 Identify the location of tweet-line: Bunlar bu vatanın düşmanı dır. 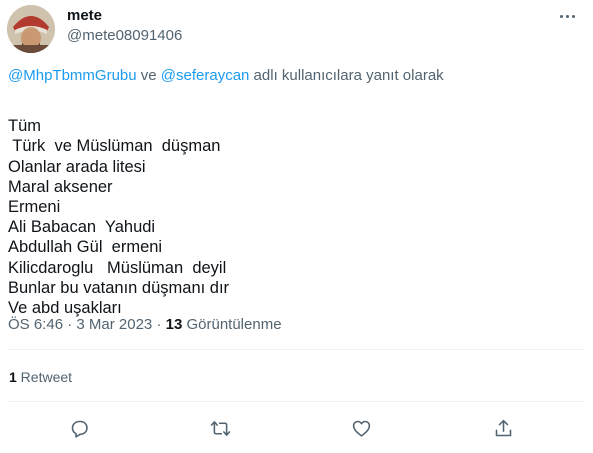
(119, 287).